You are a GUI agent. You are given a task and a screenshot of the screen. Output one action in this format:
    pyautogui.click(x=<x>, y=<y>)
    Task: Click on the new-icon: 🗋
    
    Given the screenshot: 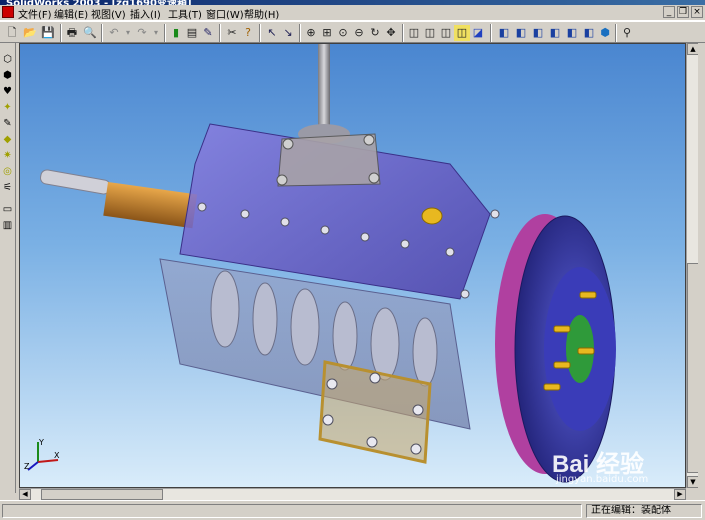 What is the action you would take?
    pyautogui.click(x=12, y=33)
    